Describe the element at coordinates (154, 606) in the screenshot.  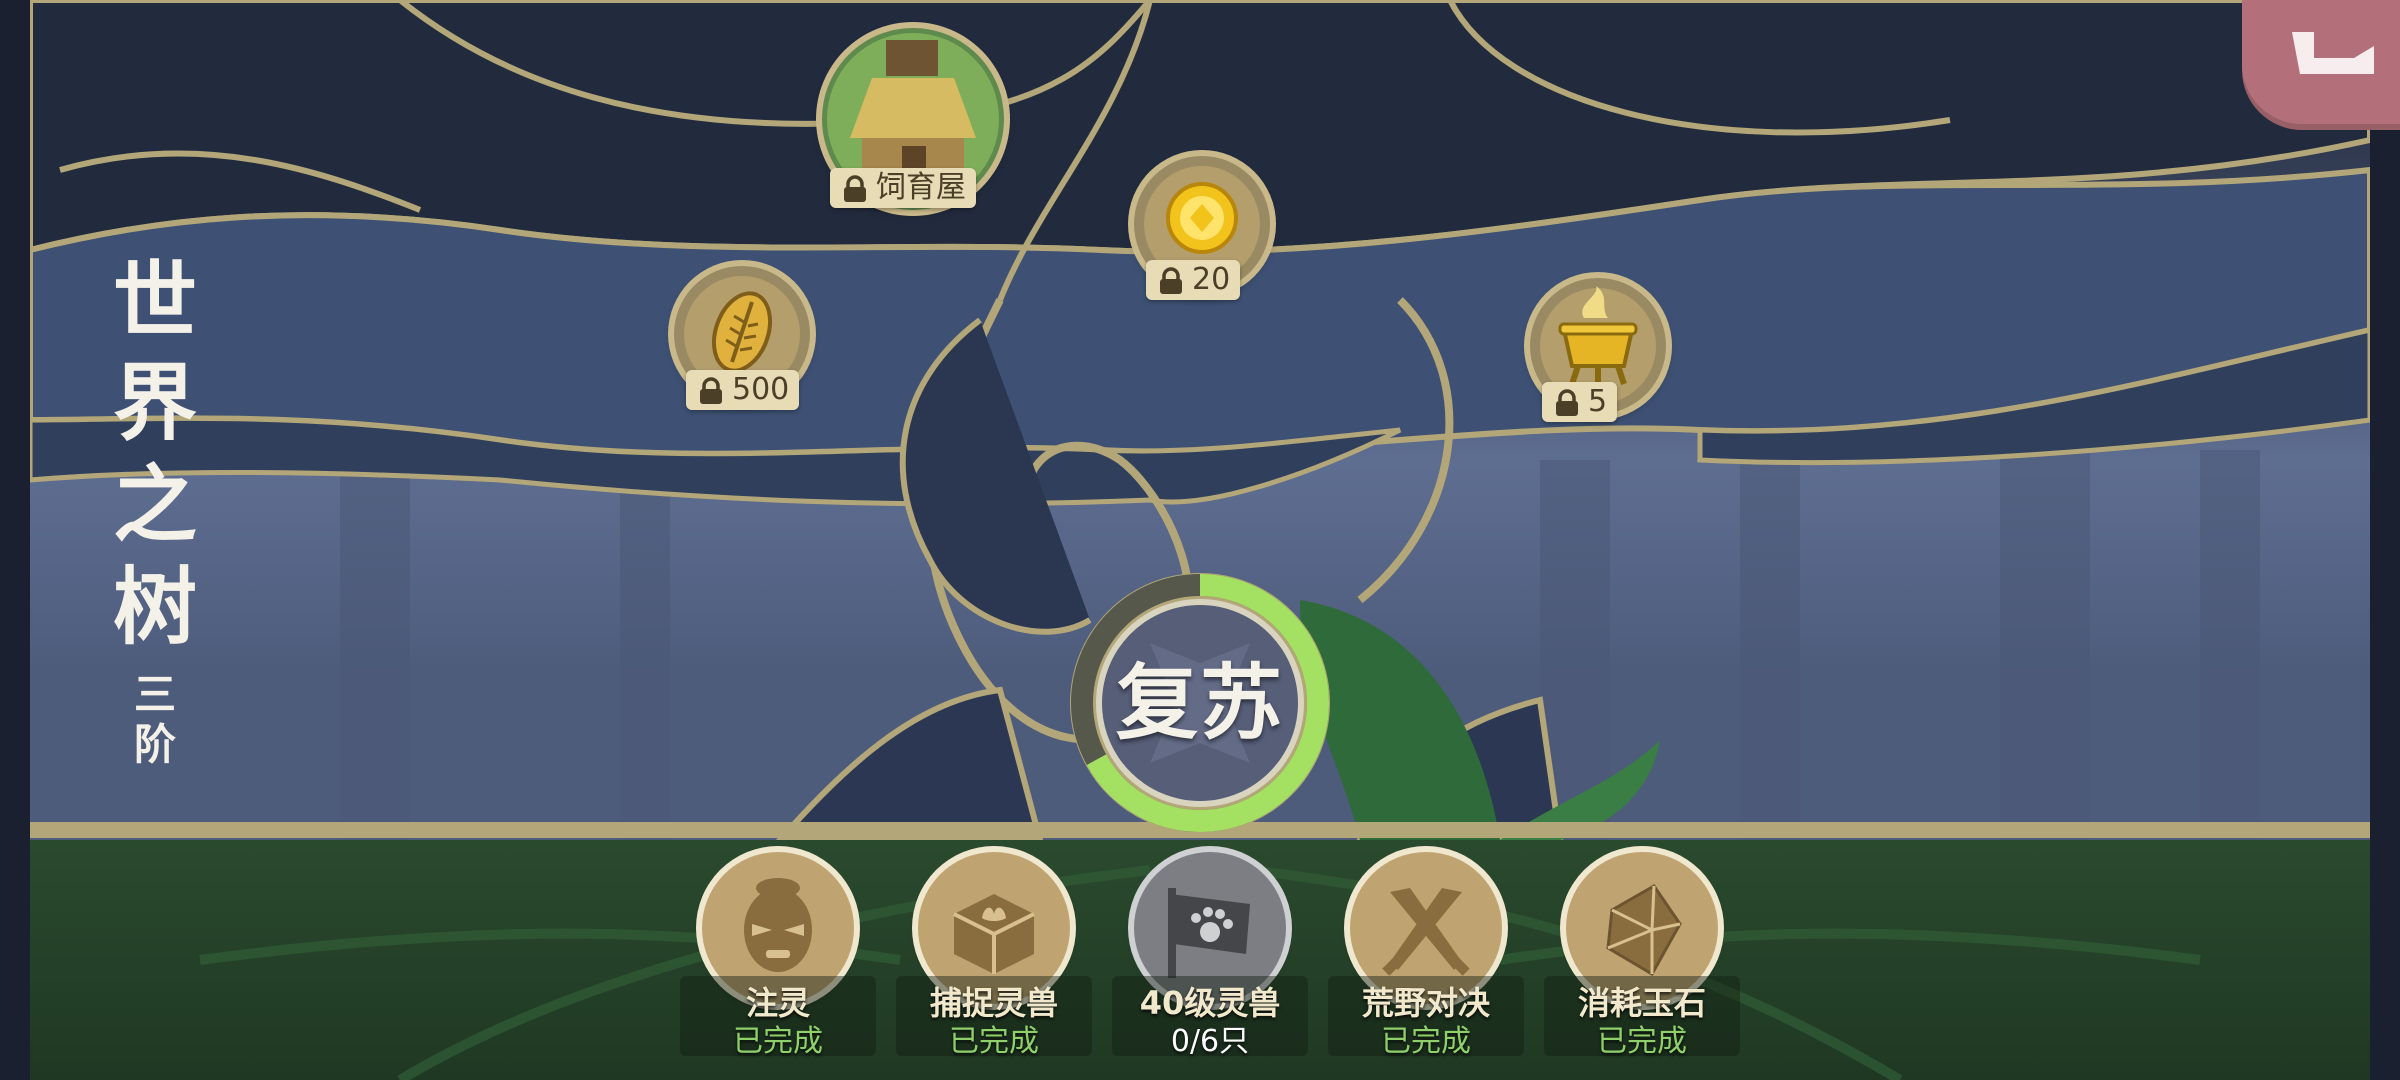
I see `title-char: 树` at that location.